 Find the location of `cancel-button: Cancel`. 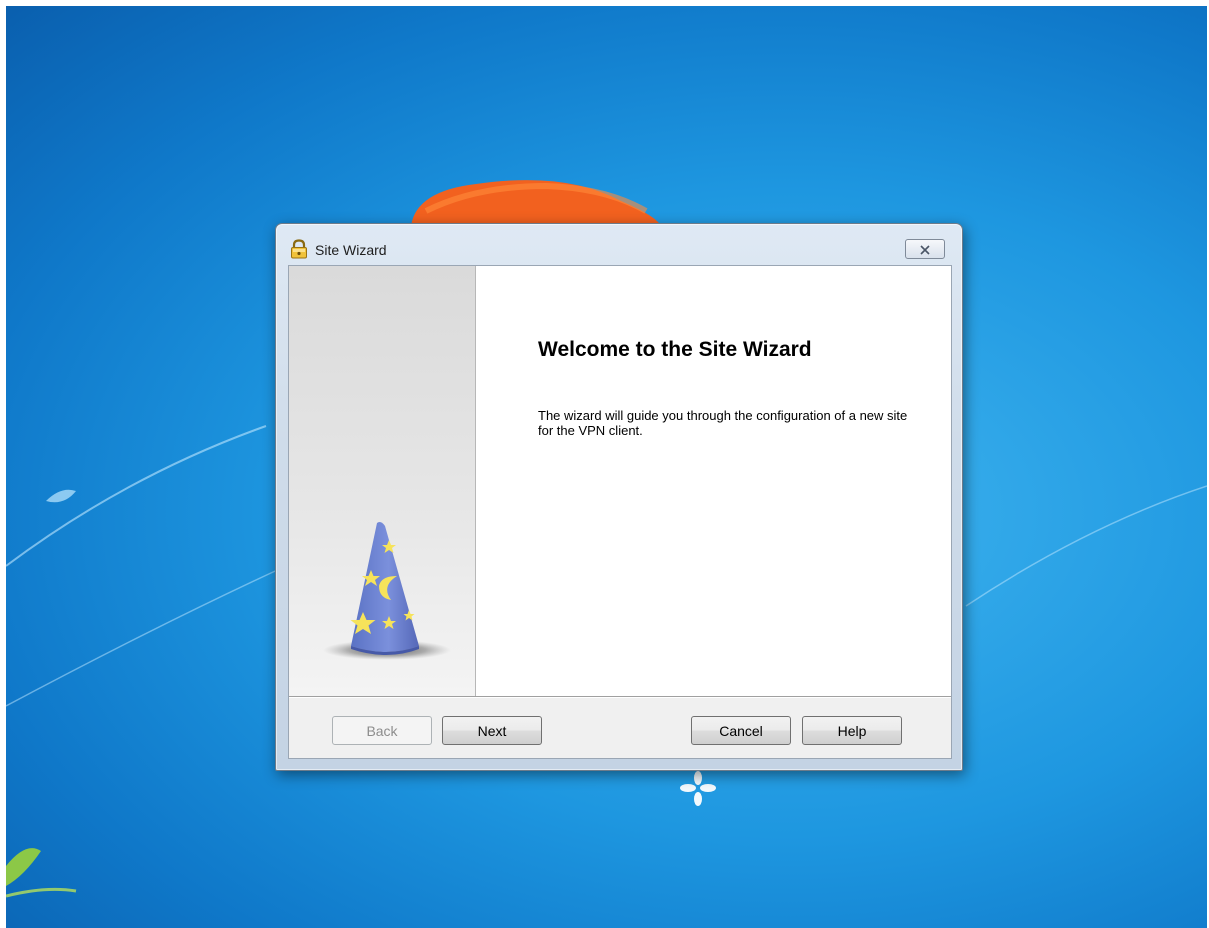

cancel-button: Cancel is located at coordinates (741, 730).